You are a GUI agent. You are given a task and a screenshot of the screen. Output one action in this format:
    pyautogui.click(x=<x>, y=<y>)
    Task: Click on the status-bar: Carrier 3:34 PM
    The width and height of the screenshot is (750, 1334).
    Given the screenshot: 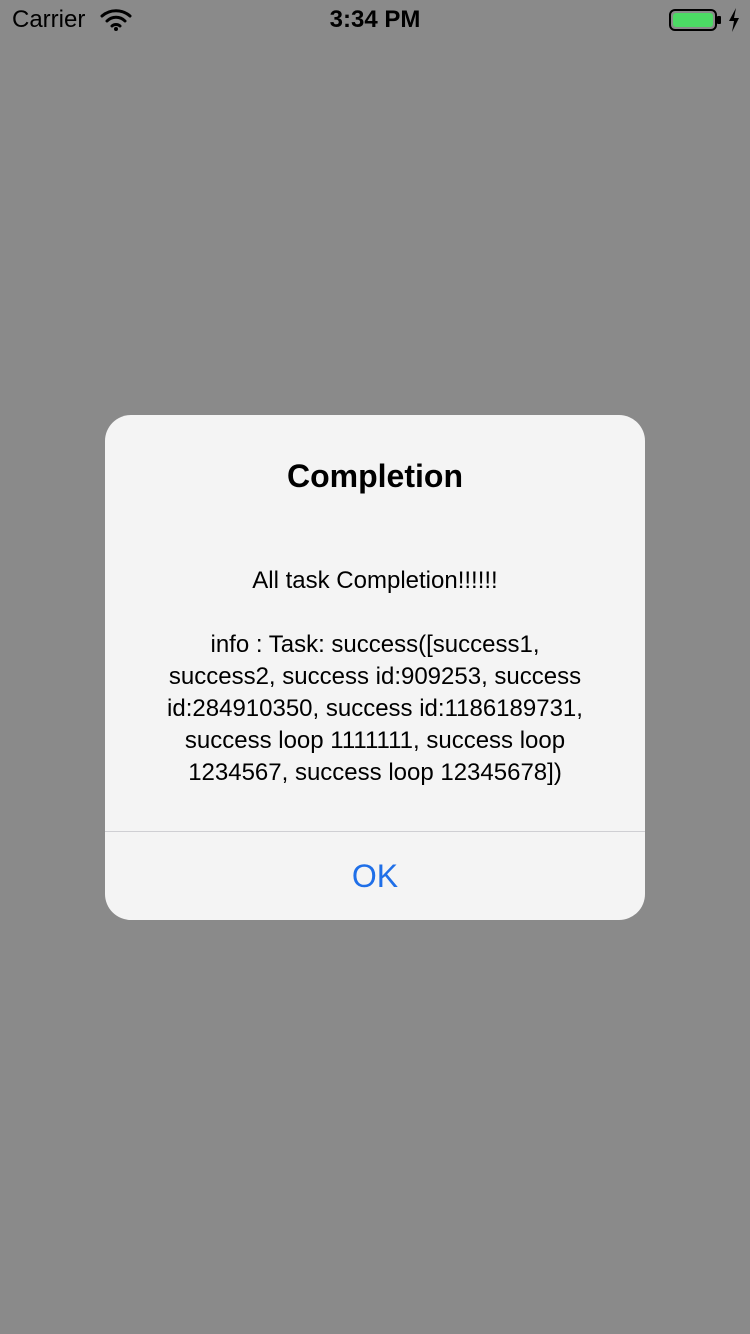 What is the action you would take?
    pyautogui.click(x=375, y=20)
    